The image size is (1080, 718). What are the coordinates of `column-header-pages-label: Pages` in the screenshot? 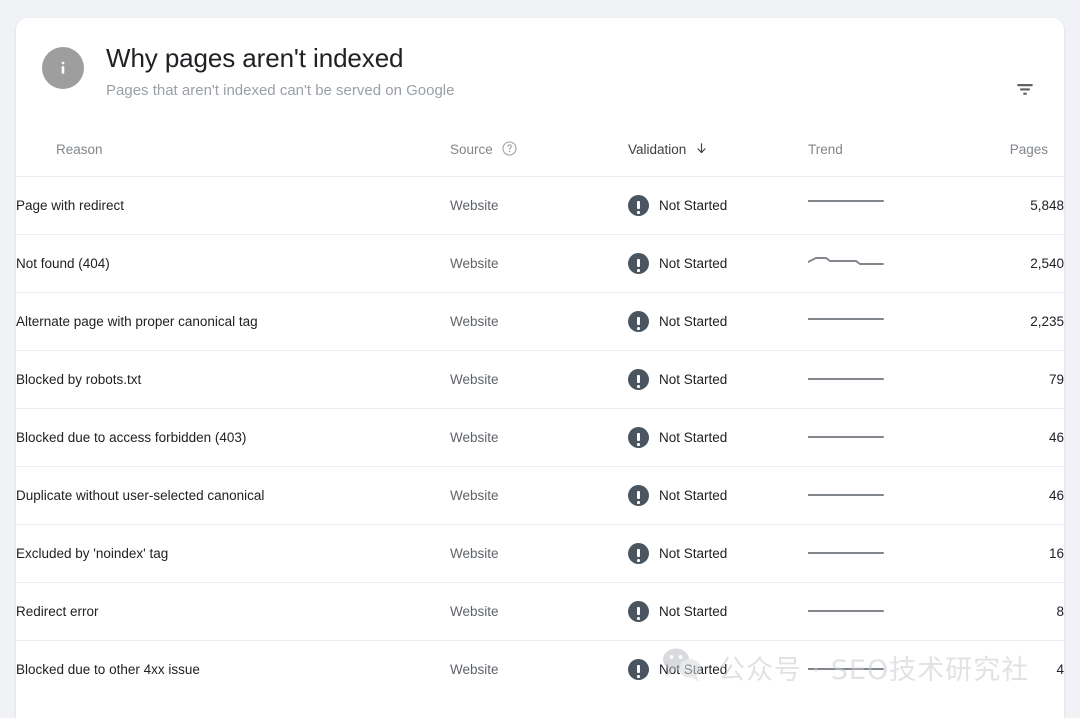 It's located at (1028, 150).